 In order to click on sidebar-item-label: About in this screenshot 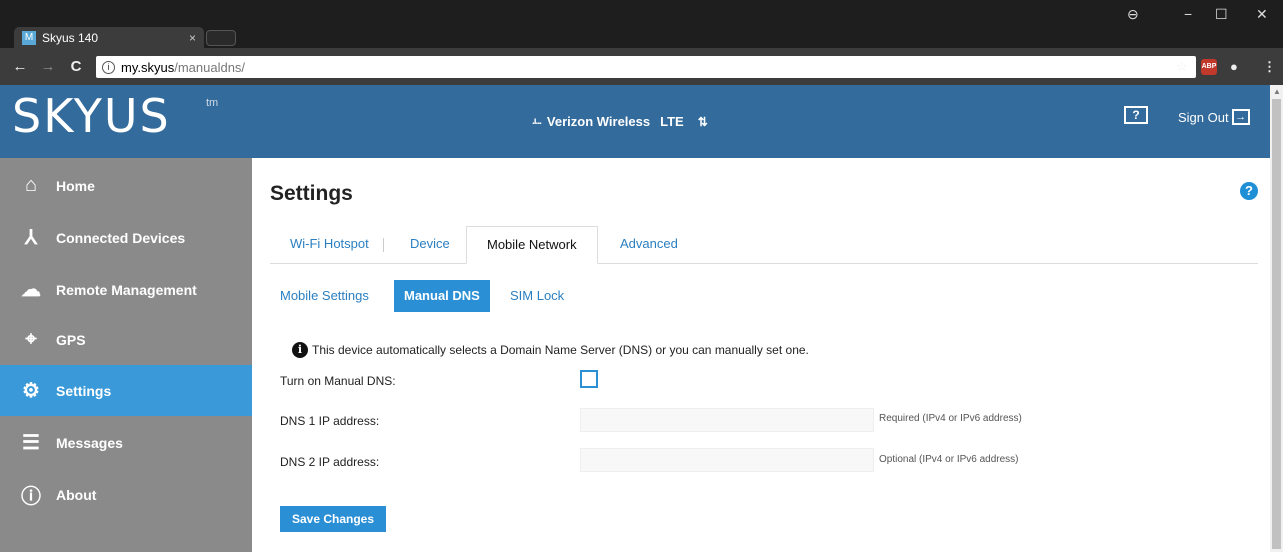, I will do `click(76, 494)`.